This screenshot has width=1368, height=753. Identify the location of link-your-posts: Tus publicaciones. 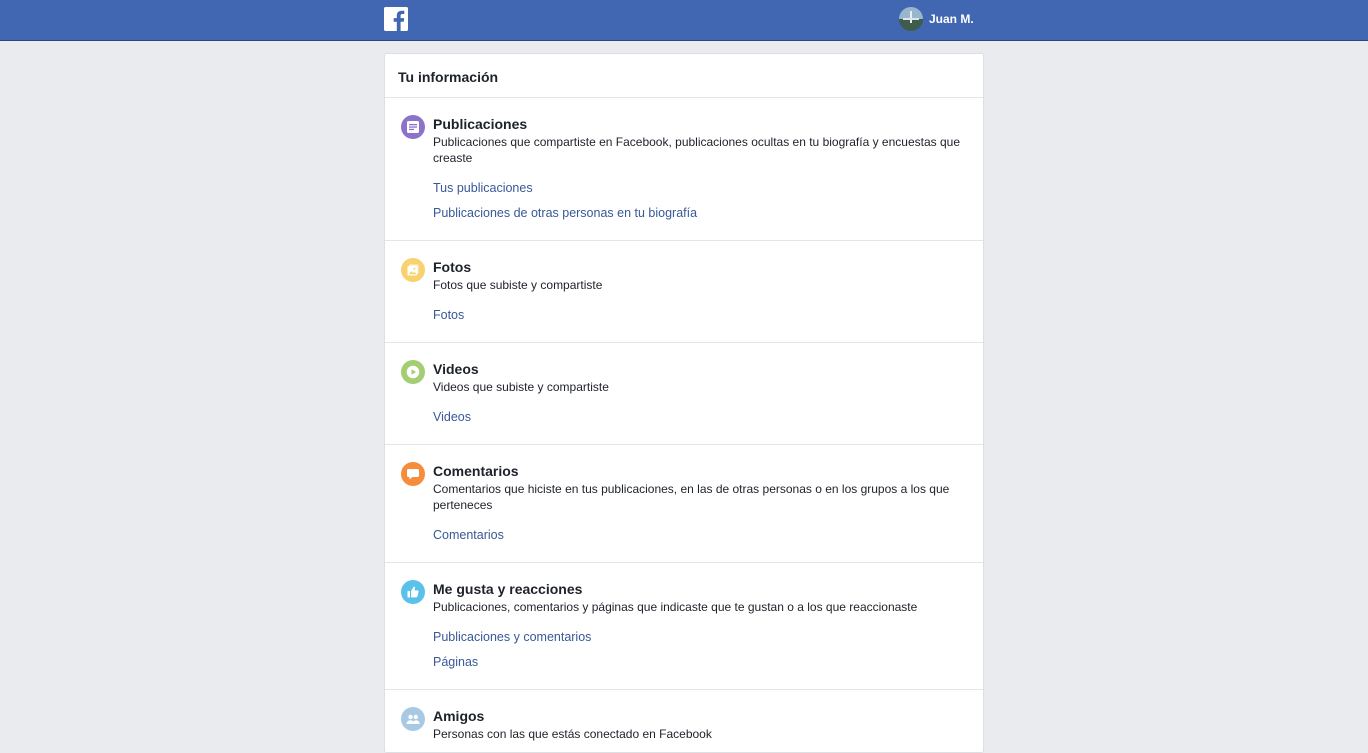
(483, 188).